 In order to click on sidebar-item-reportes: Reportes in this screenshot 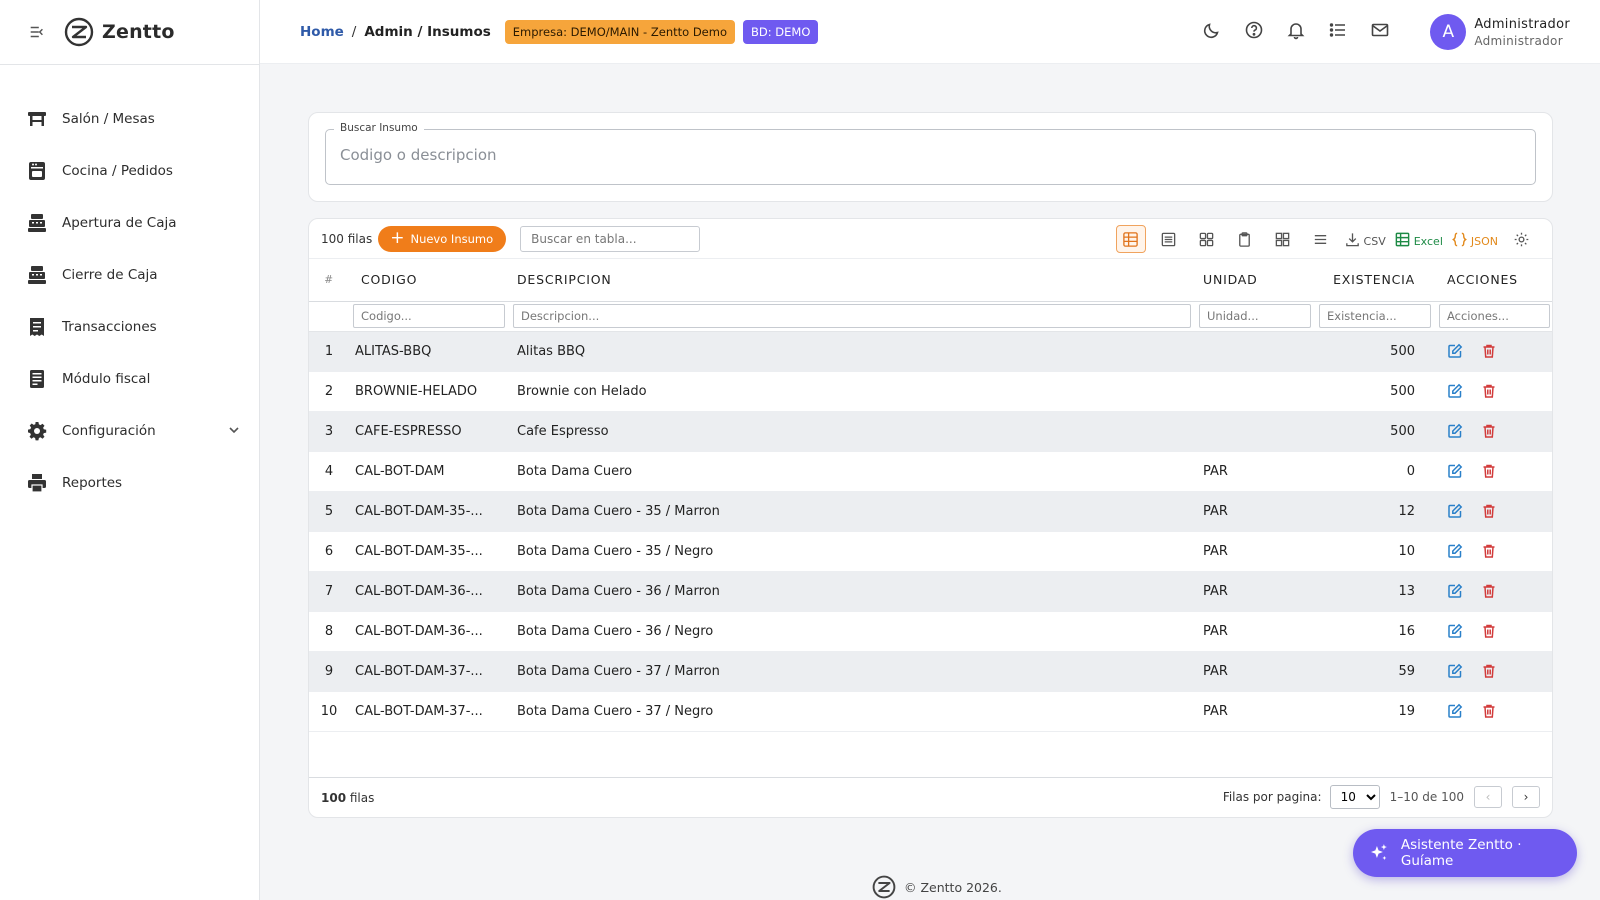, I will do `click(129, 483)`.